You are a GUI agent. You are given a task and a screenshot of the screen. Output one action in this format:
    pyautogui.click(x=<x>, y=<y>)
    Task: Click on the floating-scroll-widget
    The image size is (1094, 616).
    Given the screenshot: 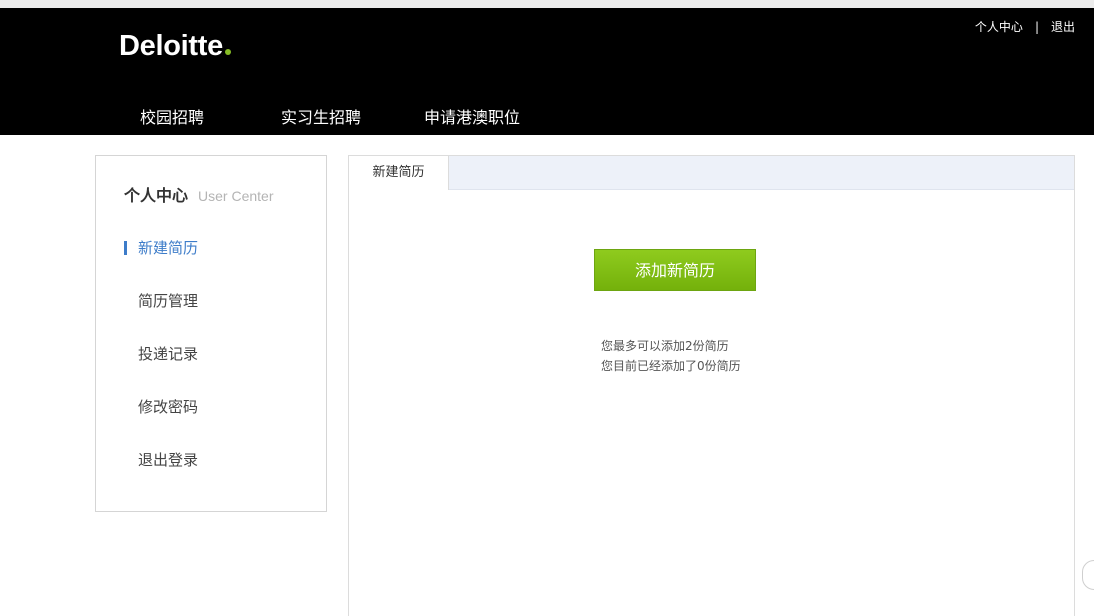 What is the action you would take?
    pyautogui.click(x=1088, y=575)
    